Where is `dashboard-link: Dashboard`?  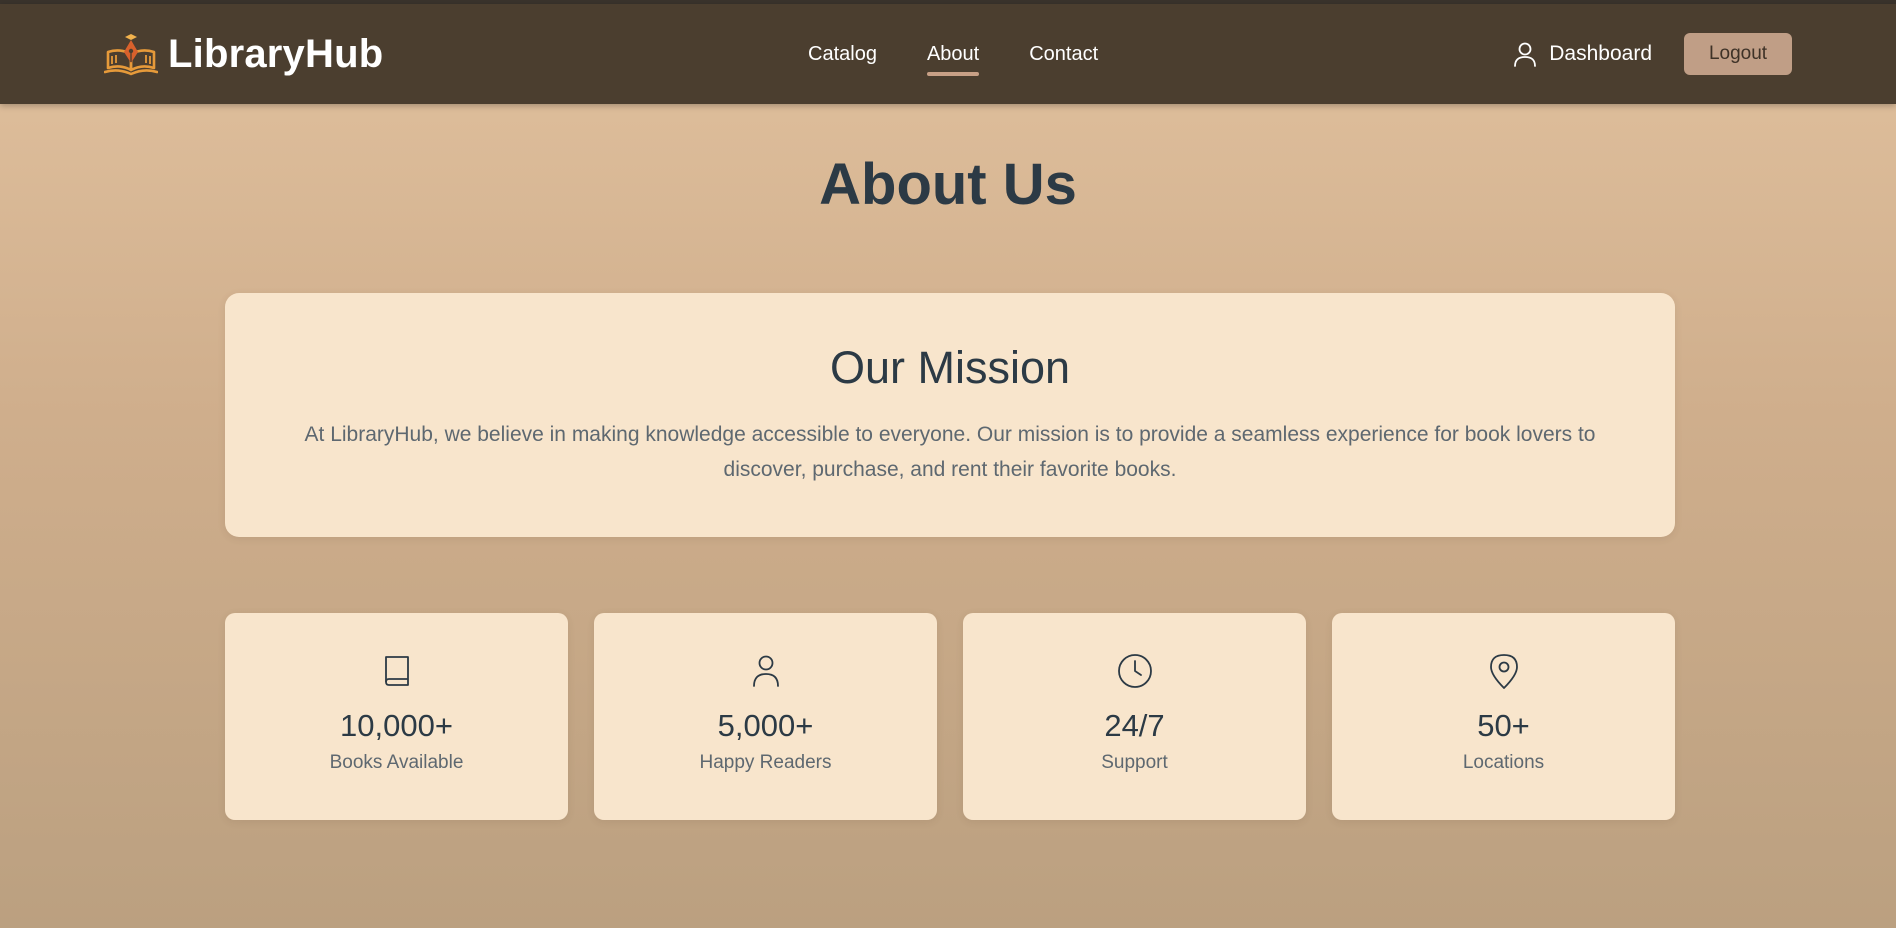 dashboard-link: Dashboard is located at coordinates (1581, 54).